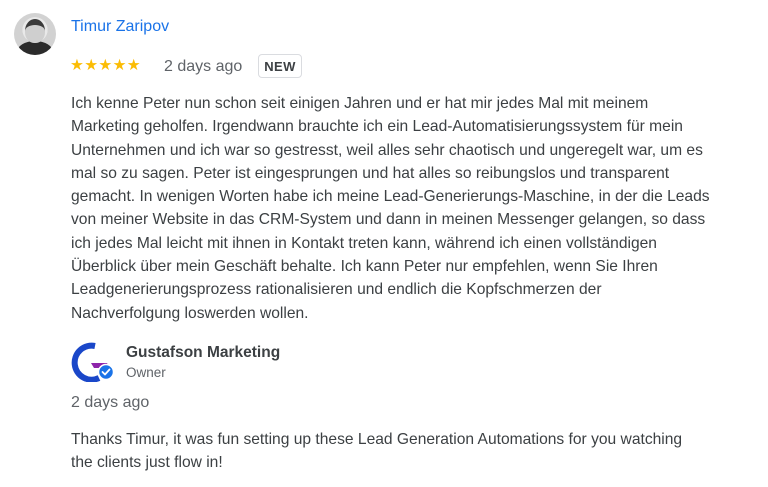 This screenshot has width=768, height=487. I want to click on avatar-shoulders, so click(35, 48).